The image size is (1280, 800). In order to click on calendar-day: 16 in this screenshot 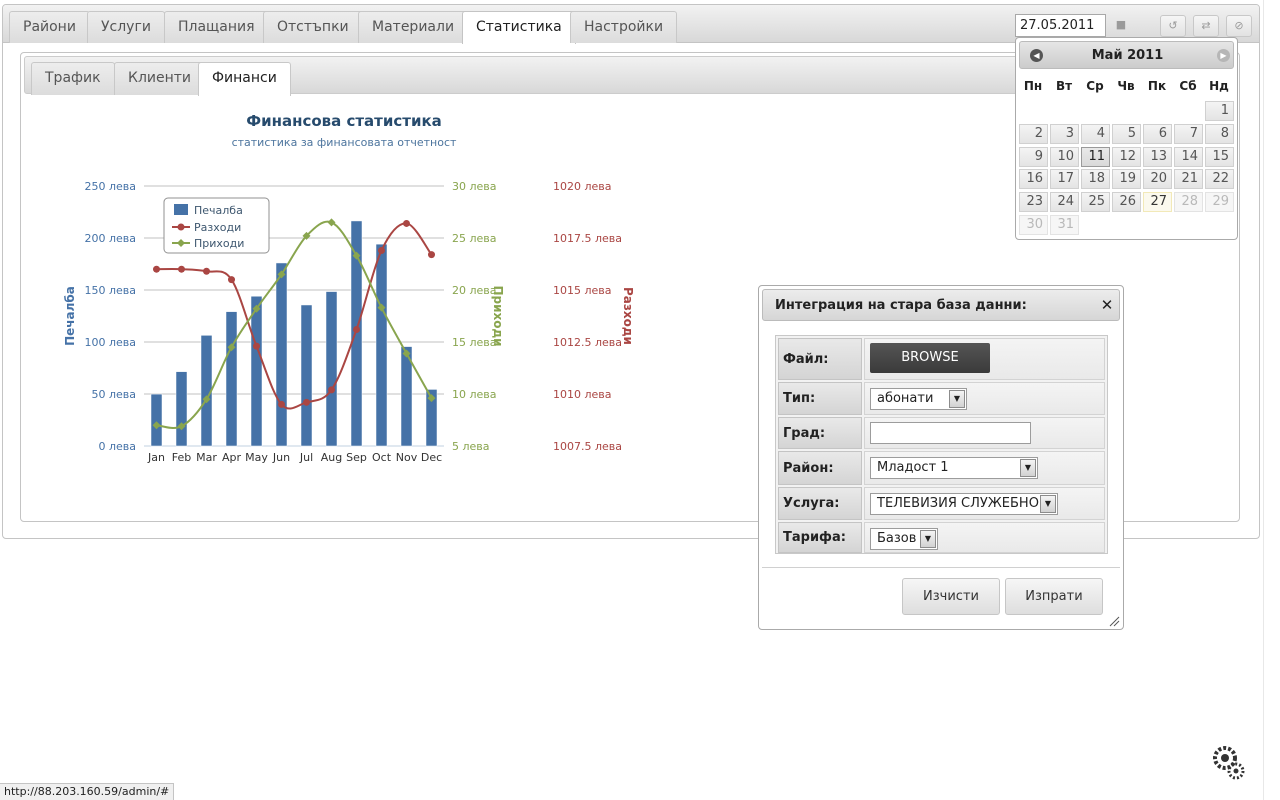, I will do `click(1033, 179)`.